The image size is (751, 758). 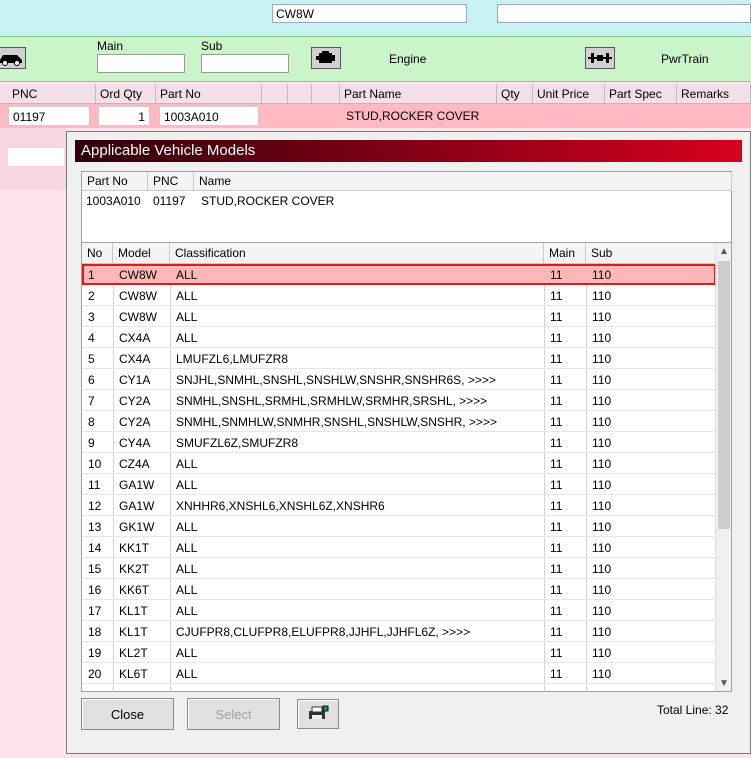 I want to click on ord-qty-cell: 1, so click(x=124, y=116).